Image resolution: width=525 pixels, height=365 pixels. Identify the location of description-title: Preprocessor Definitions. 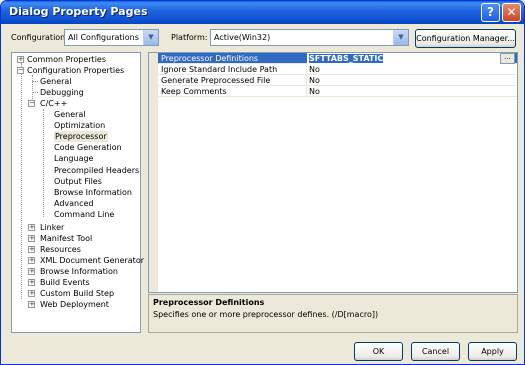
(209, 302).